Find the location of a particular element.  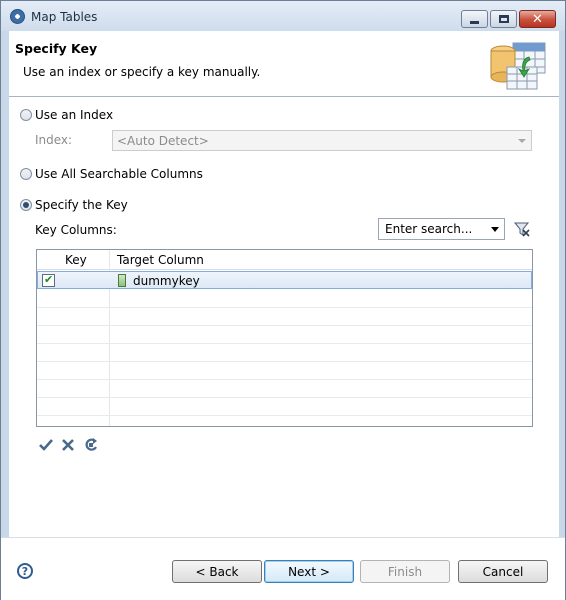

minimize-icon is located at coordinates (474, 22).